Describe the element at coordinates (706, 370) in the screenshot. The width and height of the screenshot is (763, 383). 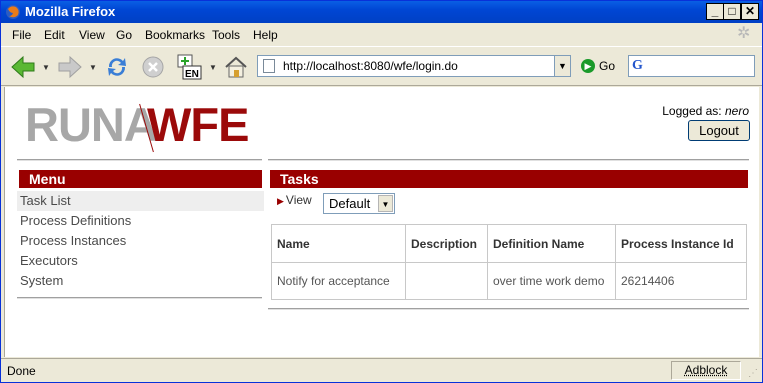
I see `adblock-button: Adblock` at that location.